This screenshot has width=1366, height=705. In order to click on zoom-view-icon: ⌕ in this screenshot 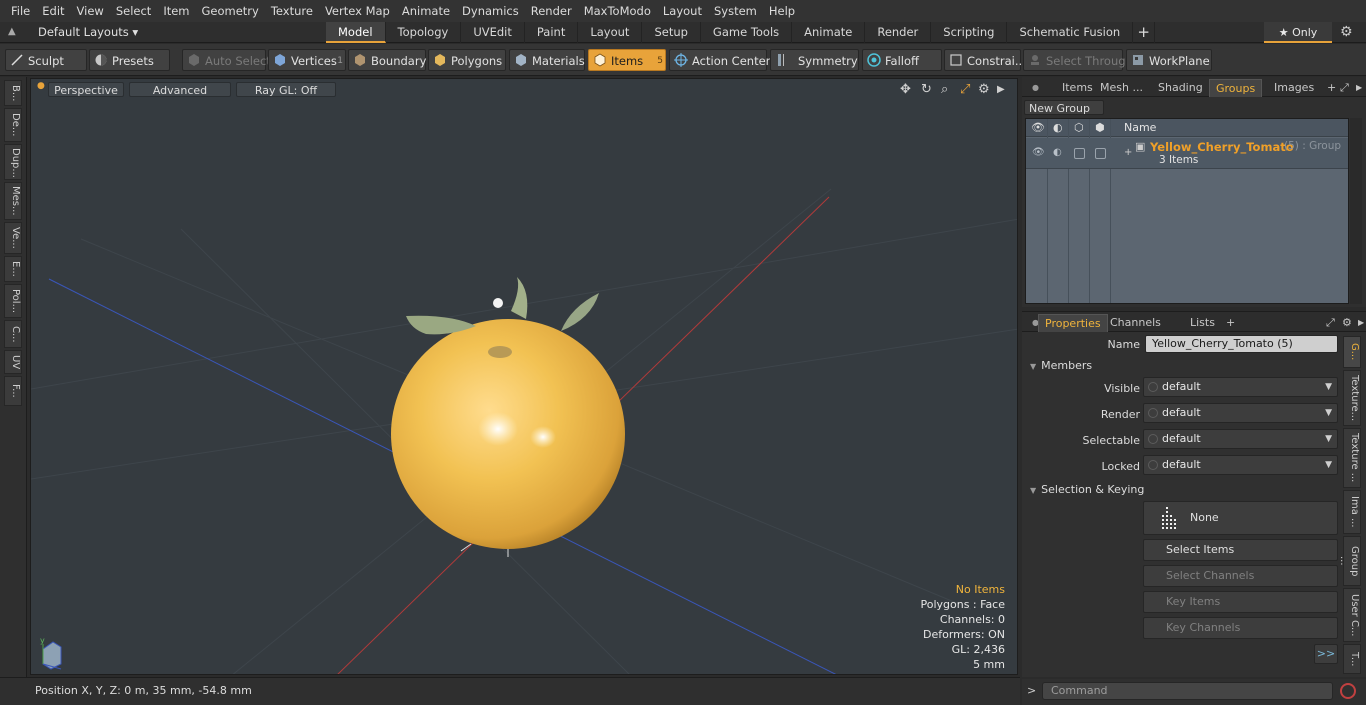, I will do `click(944, 89)`.